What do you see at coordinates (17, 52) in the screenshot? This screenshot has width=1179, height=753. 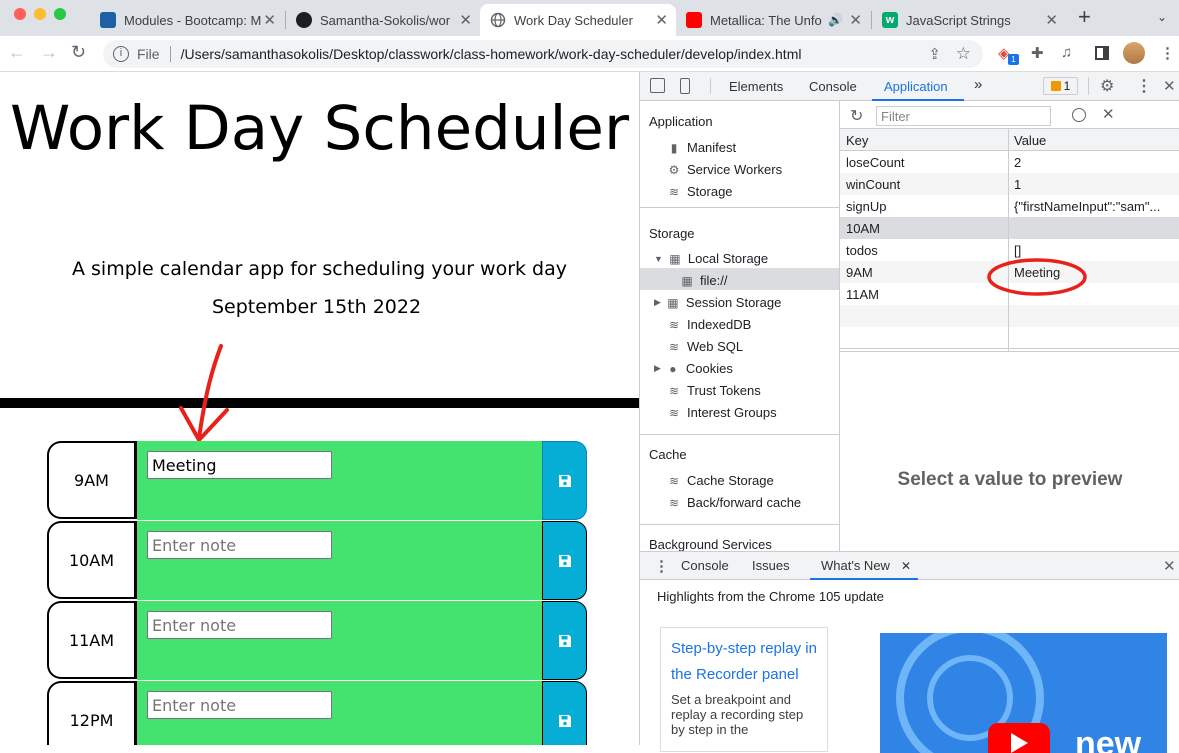 I see `back-arrow-icon: ←` at bounding box center [17, 52].